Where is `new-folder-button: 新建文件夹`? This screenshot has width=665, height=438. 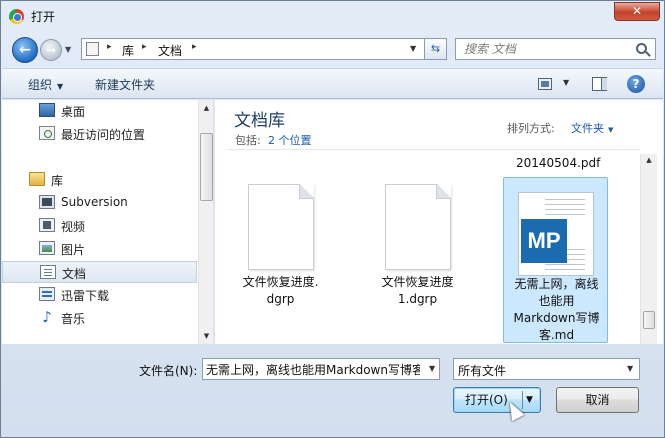
new-folder-button: 新建文件夹 is located at coordinates (125, 84).